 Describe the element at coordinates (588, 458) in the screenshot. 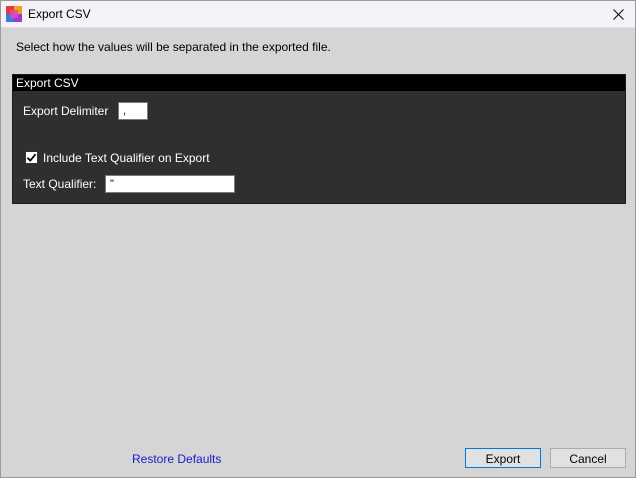

I see `cancel-button: Cancel` at that location.